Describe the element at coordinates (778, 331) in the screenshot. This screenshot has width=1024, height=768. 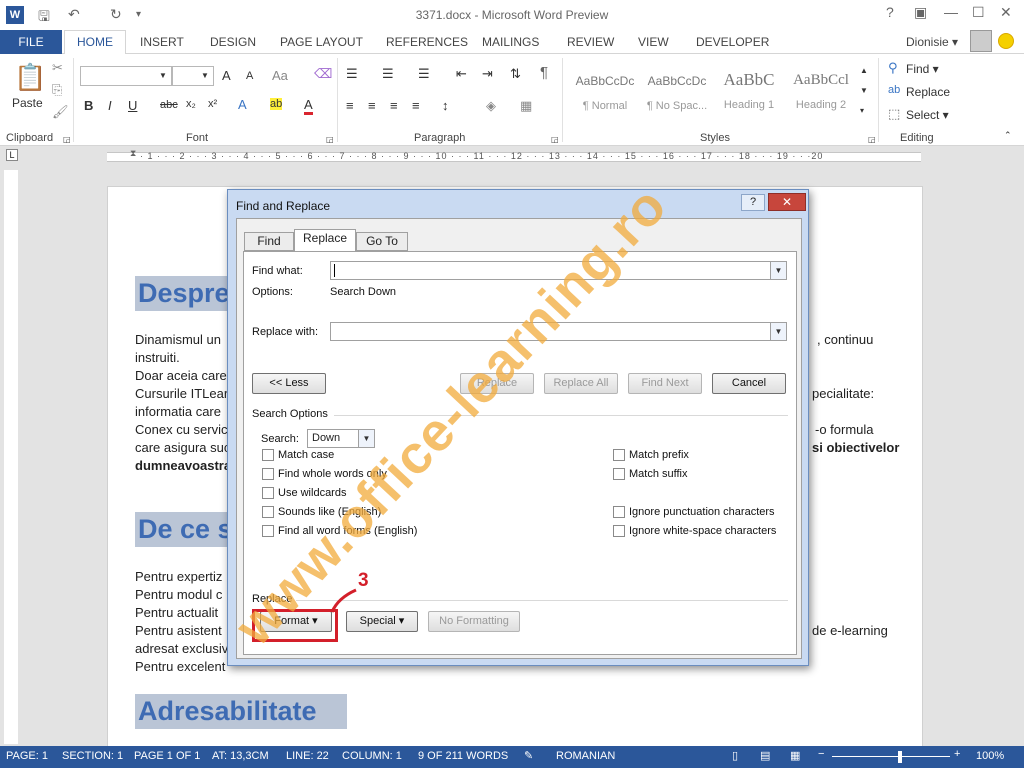
I see `replace-with-dropdown-icon: ▼` at that location.